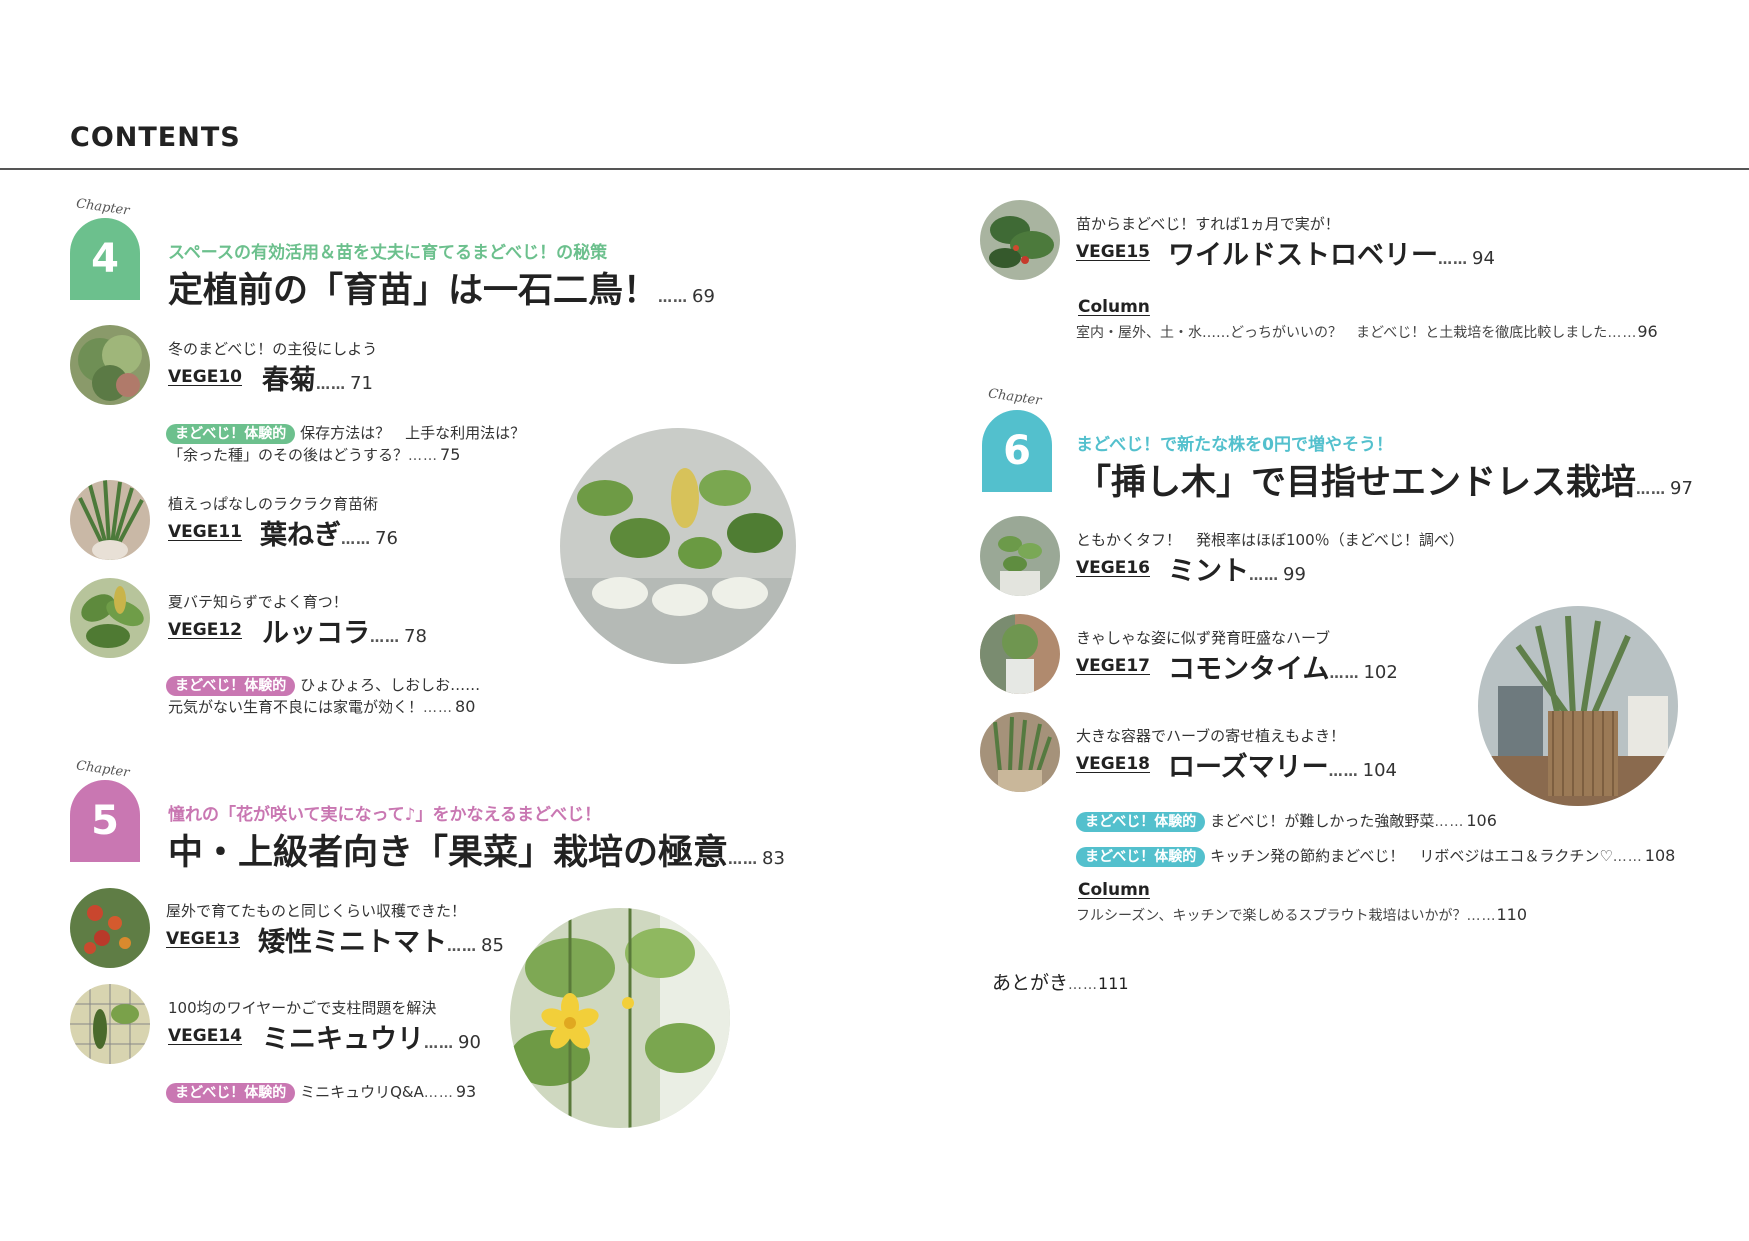 Image resolution: width=1749 pixels, height=1241 pixels. Describe the element at coordinates (1512, 914) in the screenshot. I see `page-number: 110` at that location.